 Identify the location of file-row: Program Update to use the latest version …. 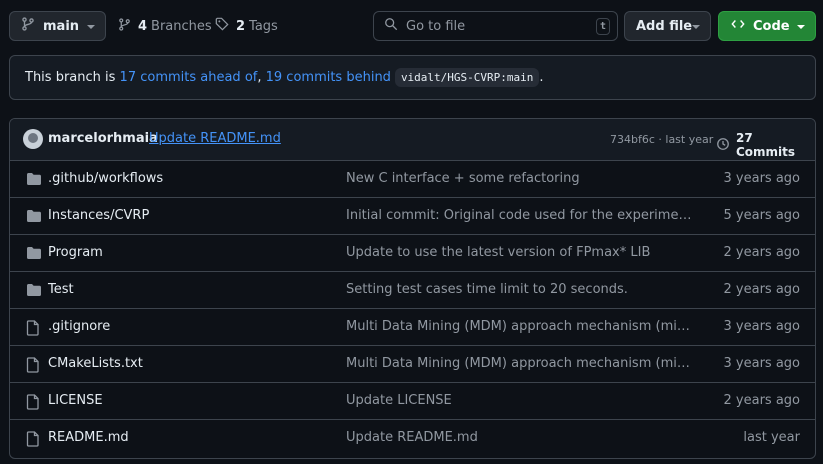
(412, 253).